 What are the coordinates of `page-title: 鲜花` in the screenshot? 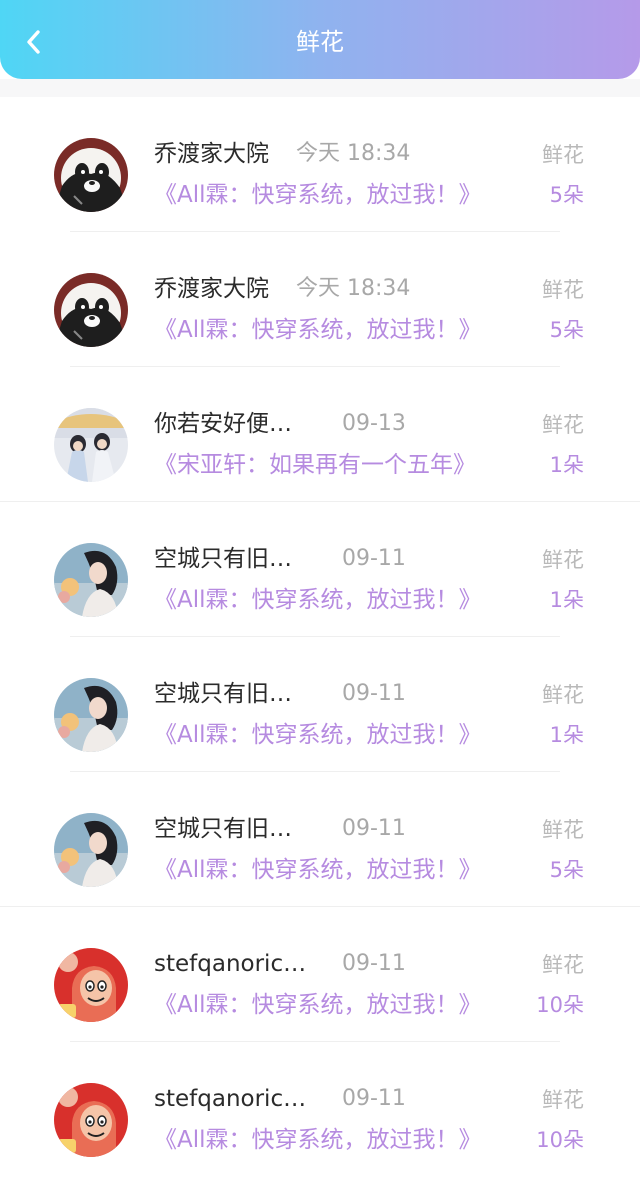 It's located at (320, 42).